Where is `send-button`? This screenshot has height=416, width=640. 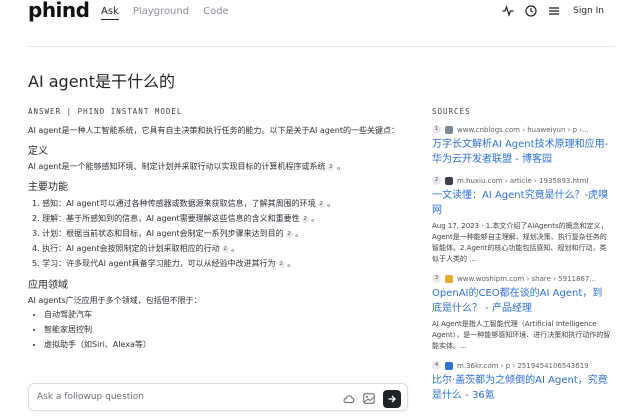
send-button is located at coordinates (392, 398).